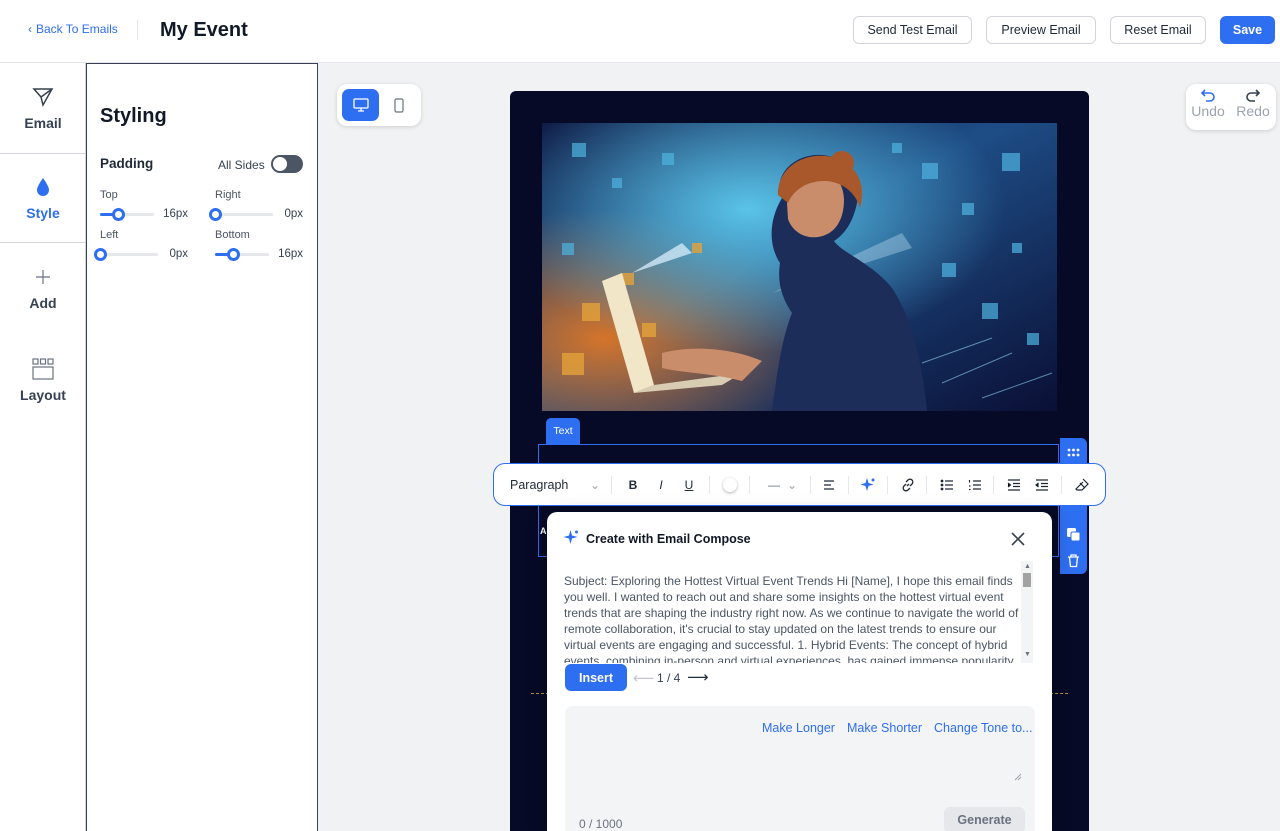  I want to click on padding-left-slider, so click(126, 254).